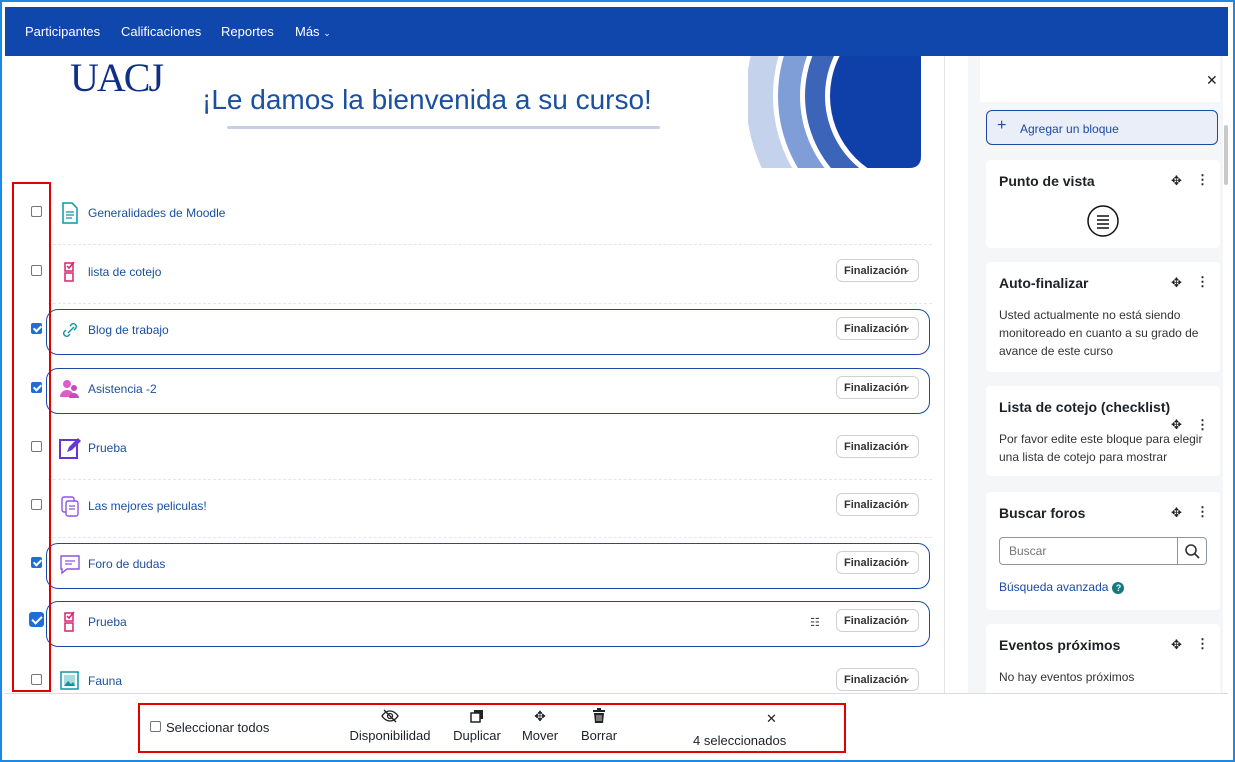 The width and height of the screenshot is (1235, 762). I want to click on glossary-icon, so click(70, 506).